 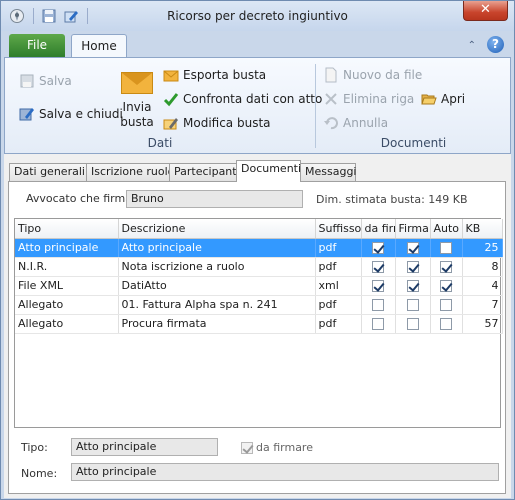 I want to click on salva-chiudi-label: Salva e chiudi, so click(x=81, y=114).